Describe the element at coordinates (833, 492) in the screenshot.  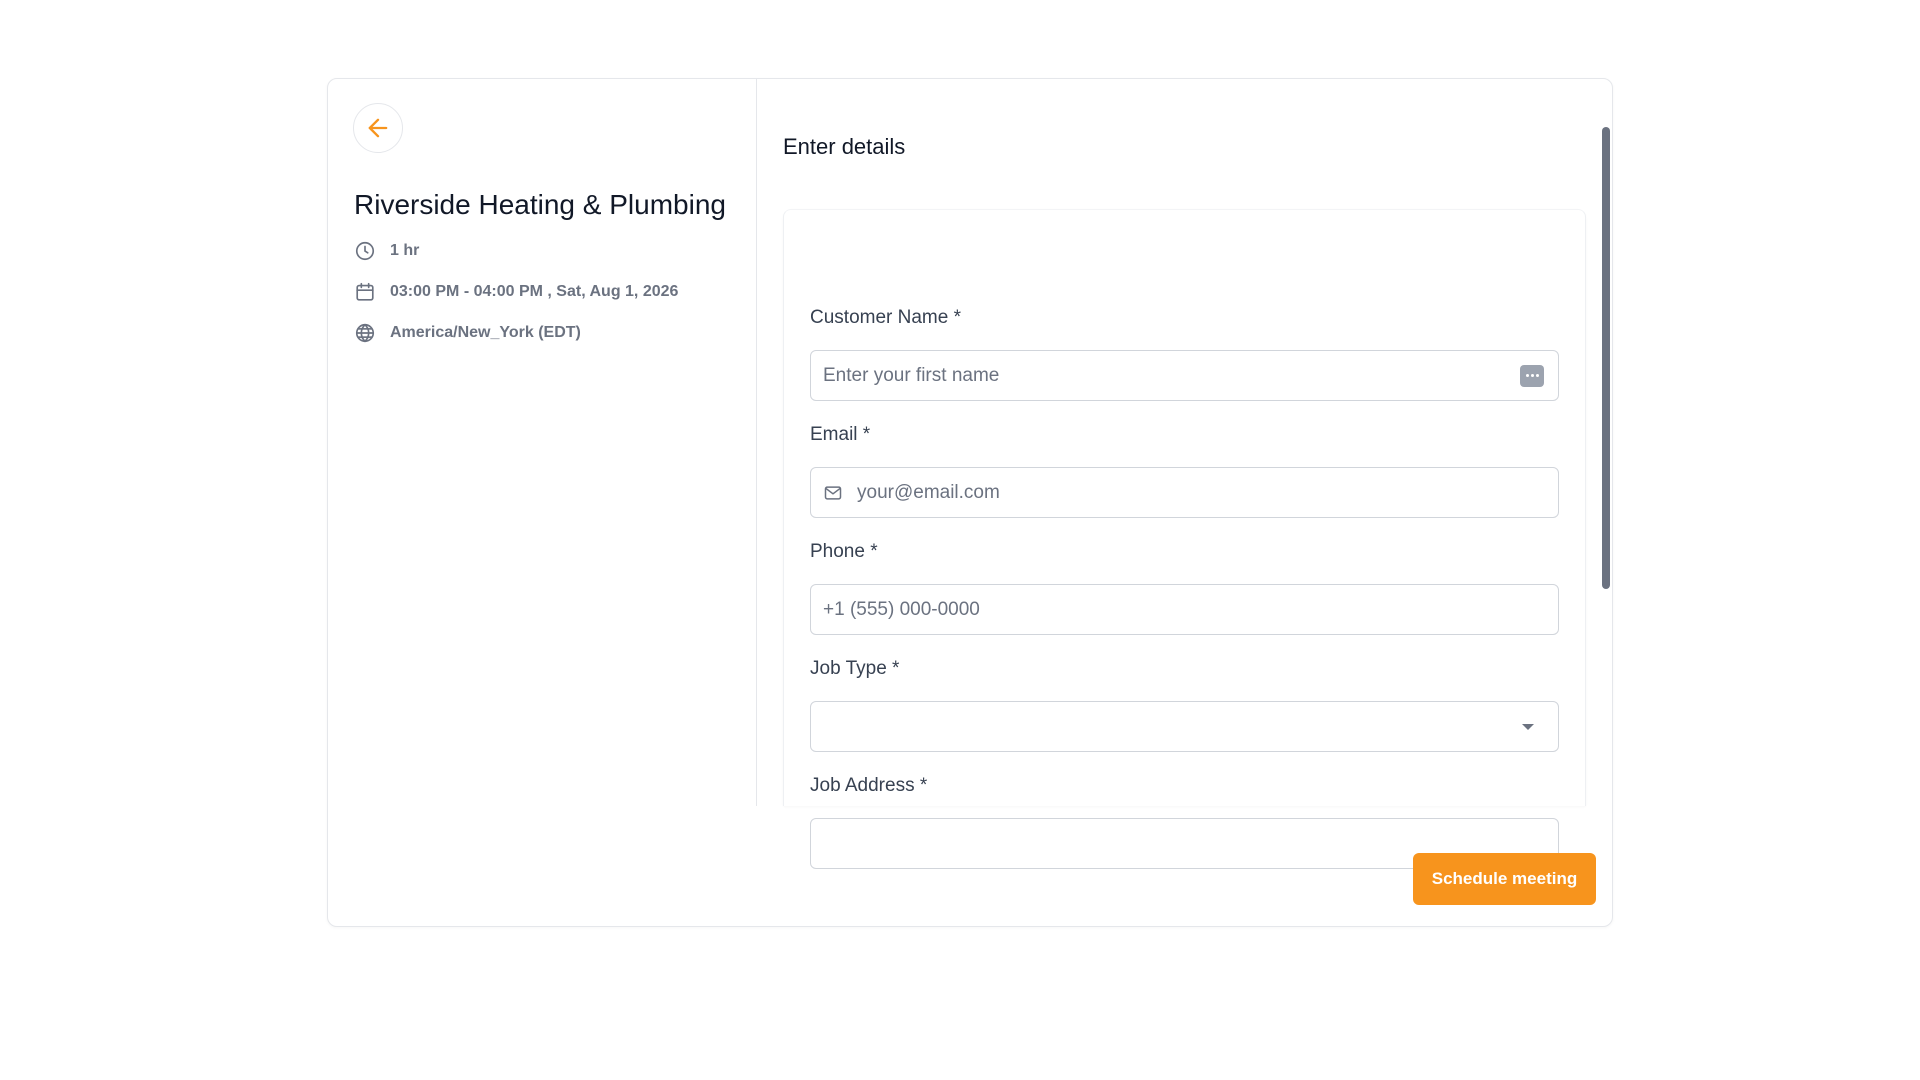
I see `mail-icon` at that location.